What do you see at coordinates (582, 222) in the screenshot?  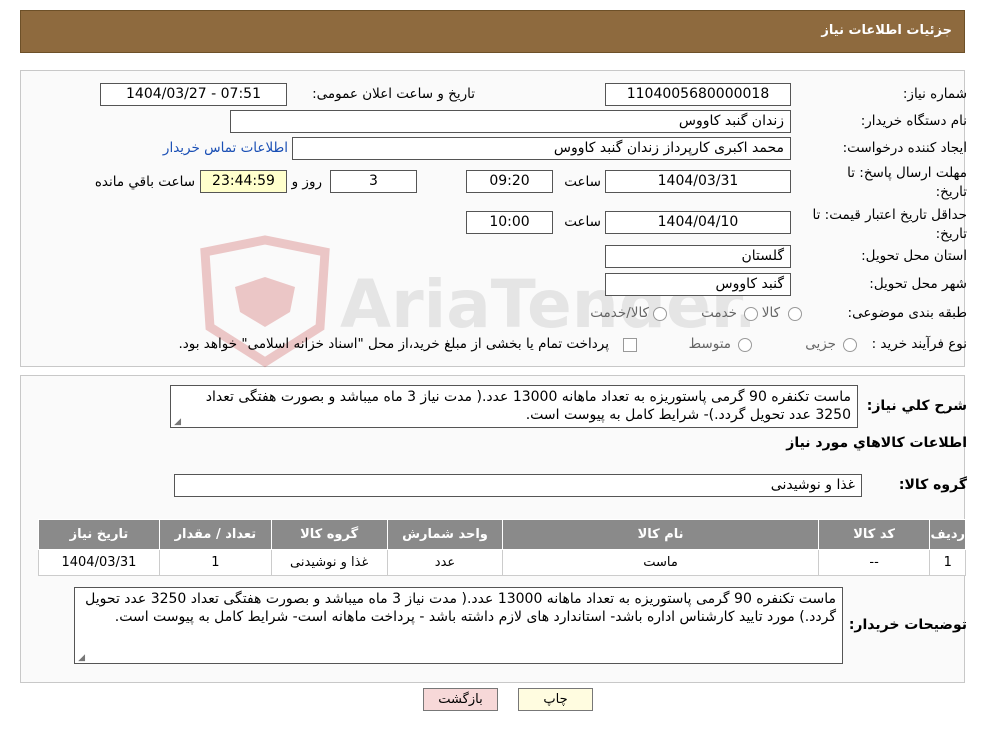 I see `validity-time-label: ساعت` at bounding box center [582, 222].